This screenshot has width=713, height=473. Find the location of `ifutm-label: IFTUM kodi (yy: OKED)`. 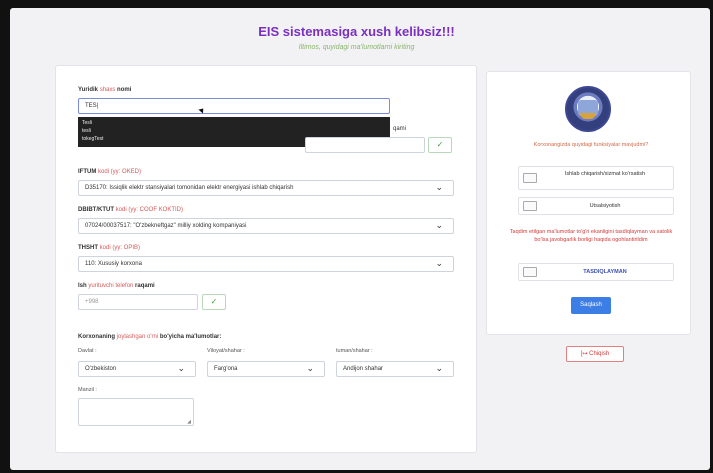

ifutm-label: IFTUM kodi (yy: OKED) is located at coordinates (110, 172).